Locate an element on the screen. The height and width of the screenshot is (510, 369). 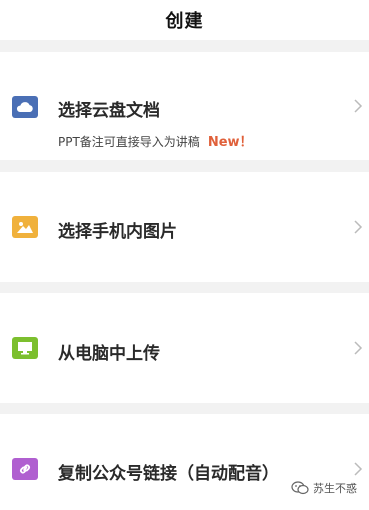
watermark: 苏生不惑 is located at coordinates (324, 488).